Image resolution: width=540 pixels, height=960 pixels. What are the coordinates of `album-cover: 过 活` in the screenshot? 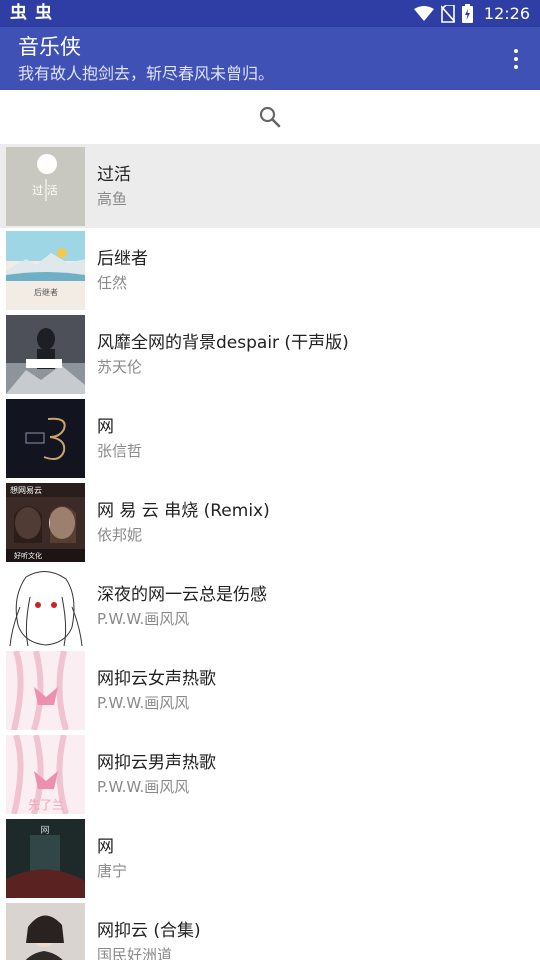 It's located at (45, 186).